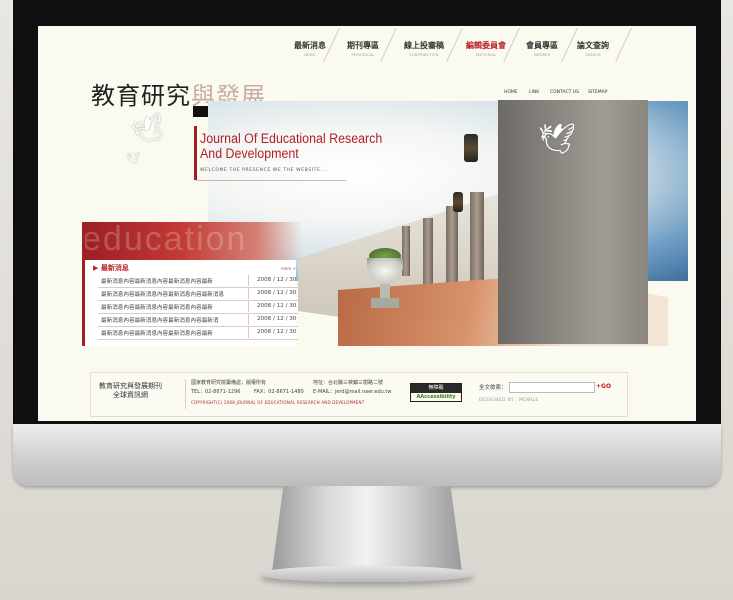  Describe the element at coordinates (552, 387) in the screenshot. I see `search-input` at that location.